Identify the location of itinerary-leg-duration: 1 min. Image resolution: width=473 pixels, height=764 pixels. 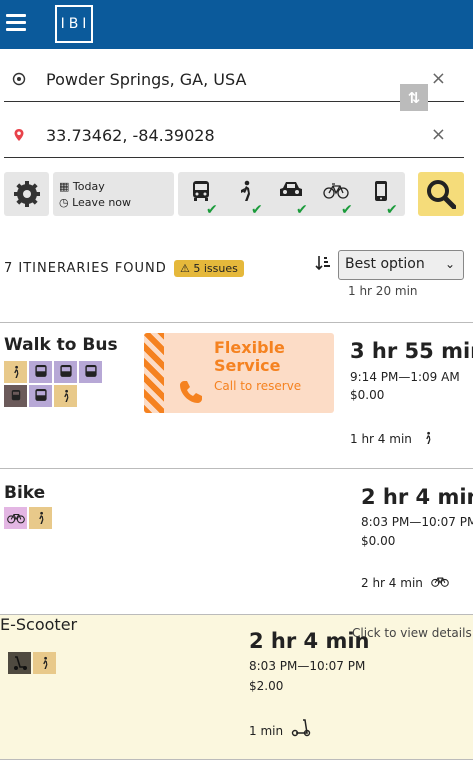
(280, 728).